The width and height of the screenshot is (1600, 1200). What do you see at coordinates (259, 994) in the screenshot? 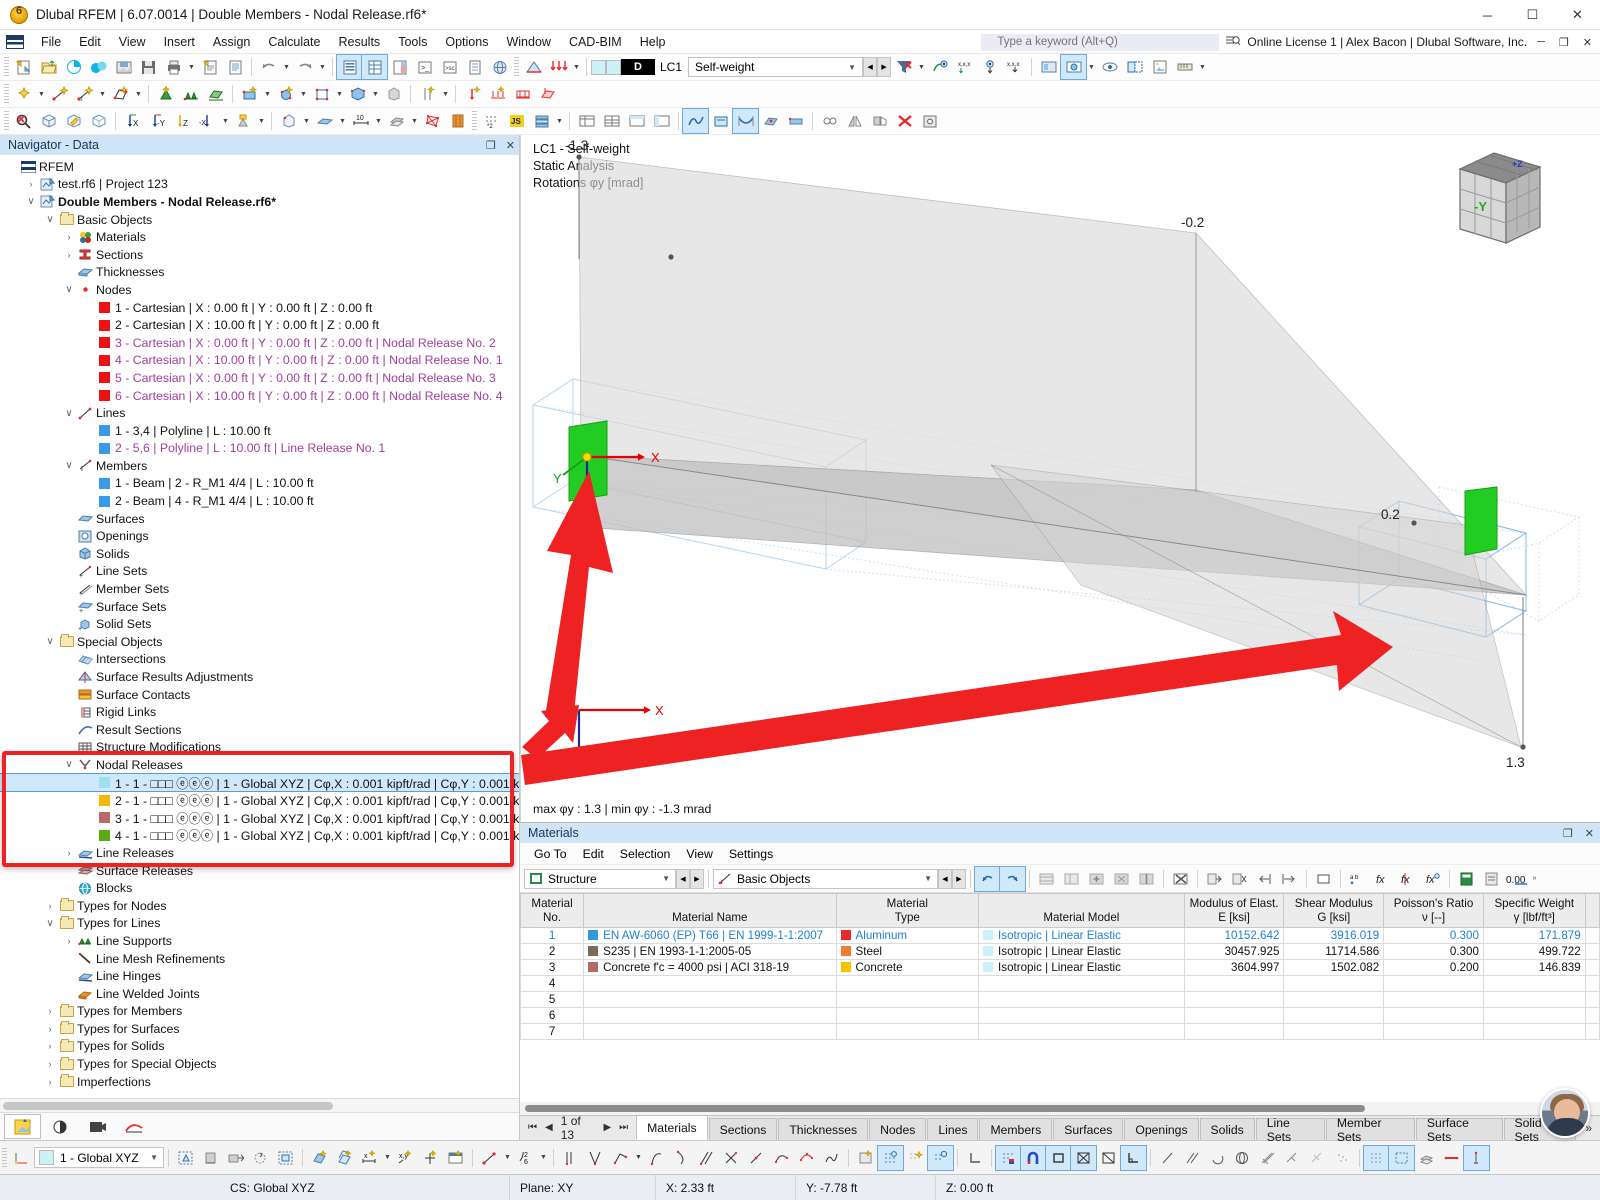
I see `tree-item: Line Welded Joints` at bounding box center [259, 994].